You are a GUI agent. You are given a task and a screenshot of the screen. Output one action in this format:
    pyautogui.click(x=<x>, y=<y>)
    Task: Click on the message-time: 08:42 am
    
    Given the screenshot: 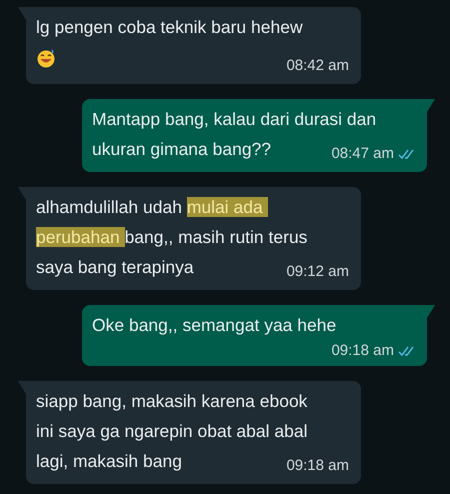 What is the action you would take?
    pyautogui.click(x=317, y=66)
    